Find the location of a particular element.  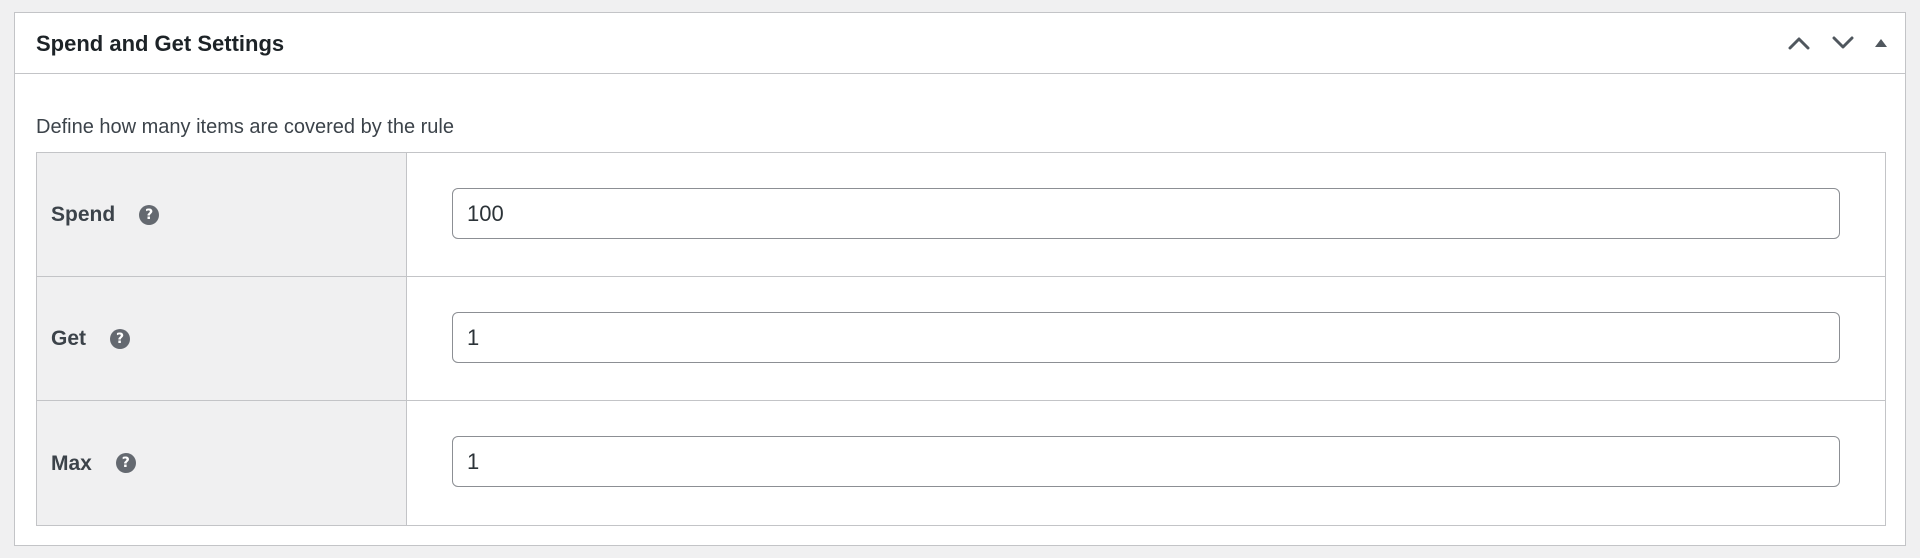

move-down-button is located at coordinates (1843, 43).